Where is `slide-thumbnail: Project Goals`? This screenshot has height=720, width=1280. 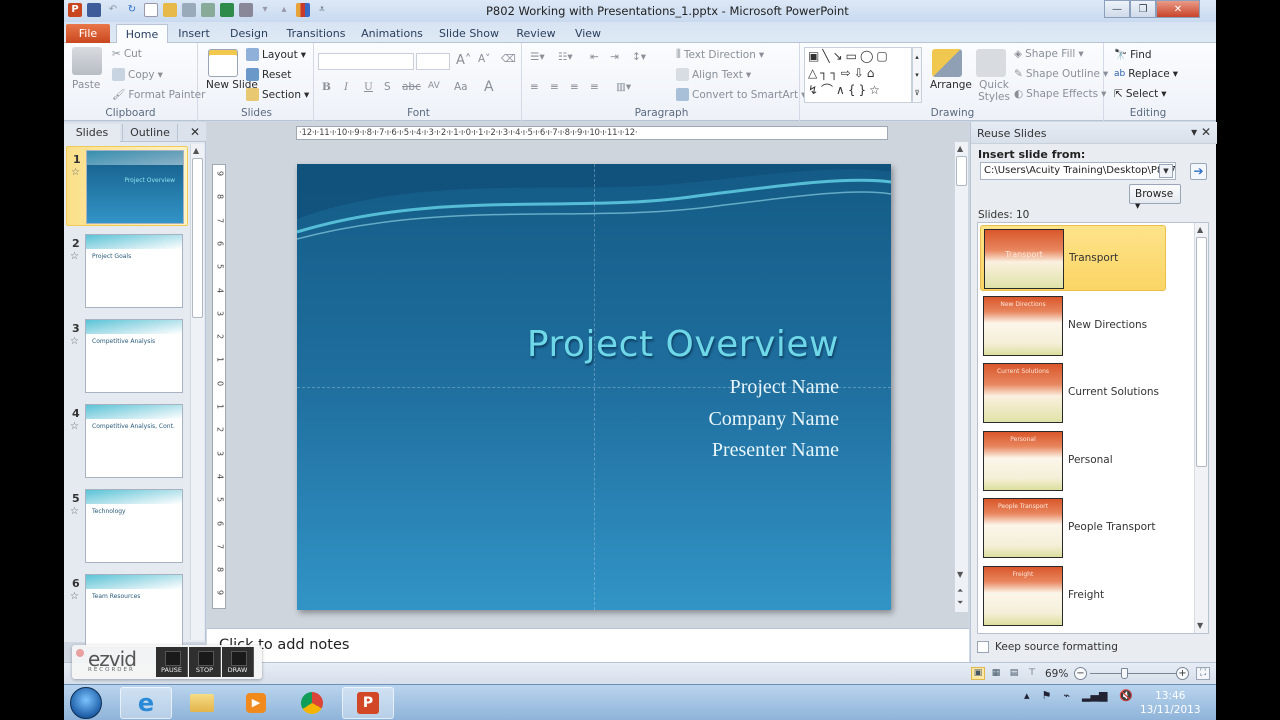 slide-thumbnail: Project Goals is located at coordinates (134, 271).